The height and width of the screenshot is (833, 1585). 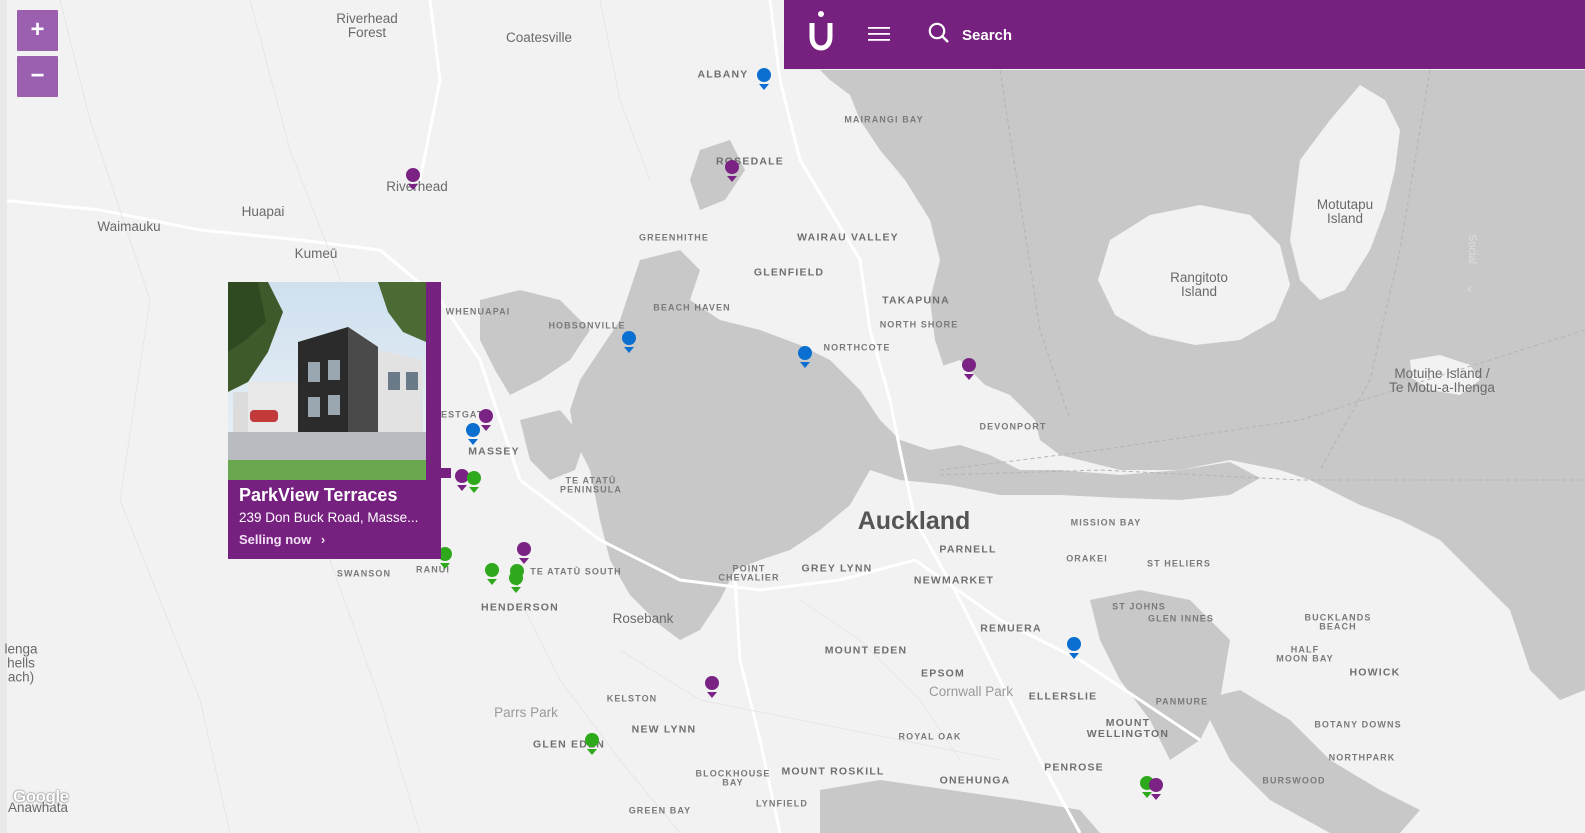 What do you see at coordinates (749, 573) in the screenshot?
I see `map-label: POINT CHEVALIER` at bounding box center [749, 573].